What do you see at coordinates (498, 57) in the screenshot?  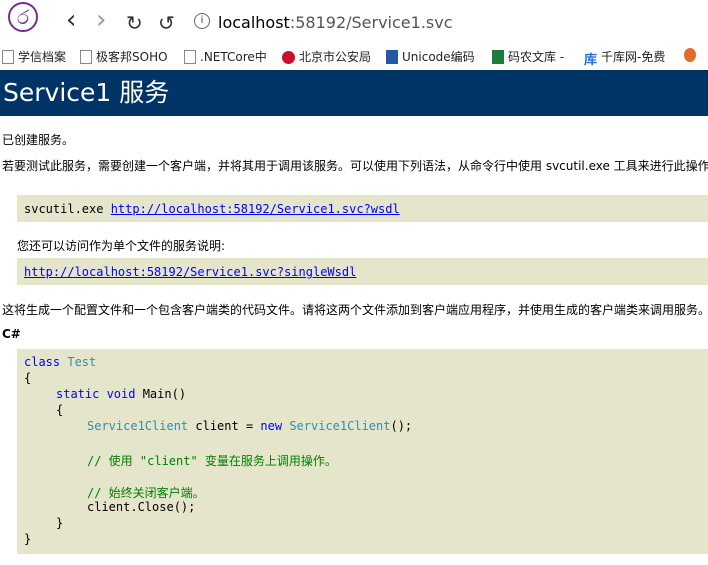 I see `manong-icon` at bounding box center [498, 57].